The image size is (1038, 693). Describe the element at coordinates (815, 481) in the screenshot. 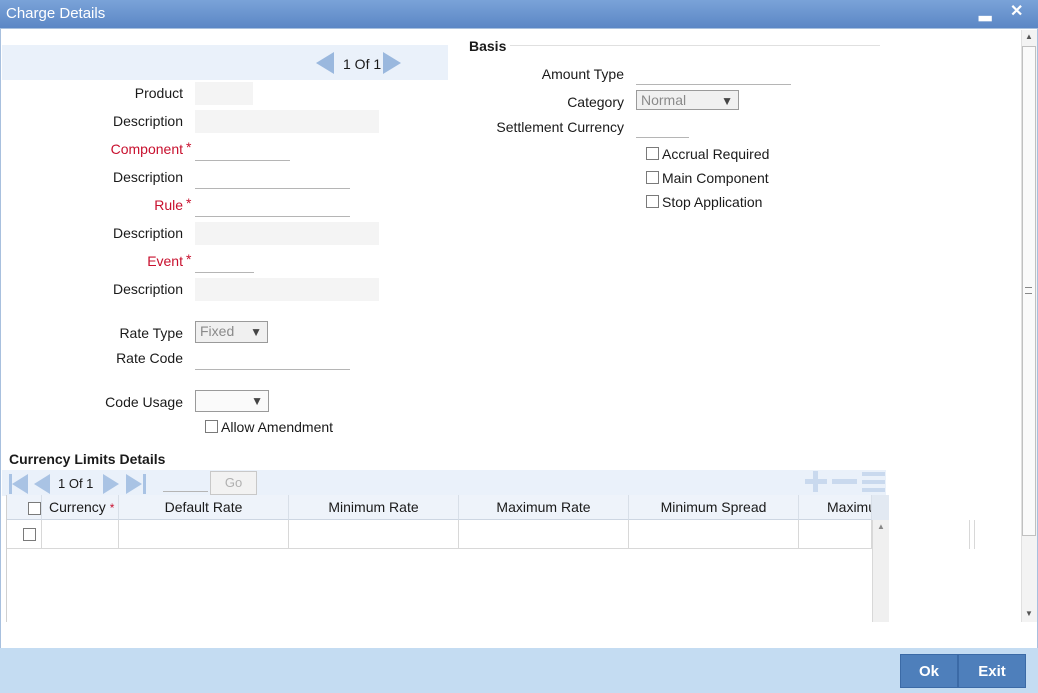

I see `add-row-icon-vertical` at that location.